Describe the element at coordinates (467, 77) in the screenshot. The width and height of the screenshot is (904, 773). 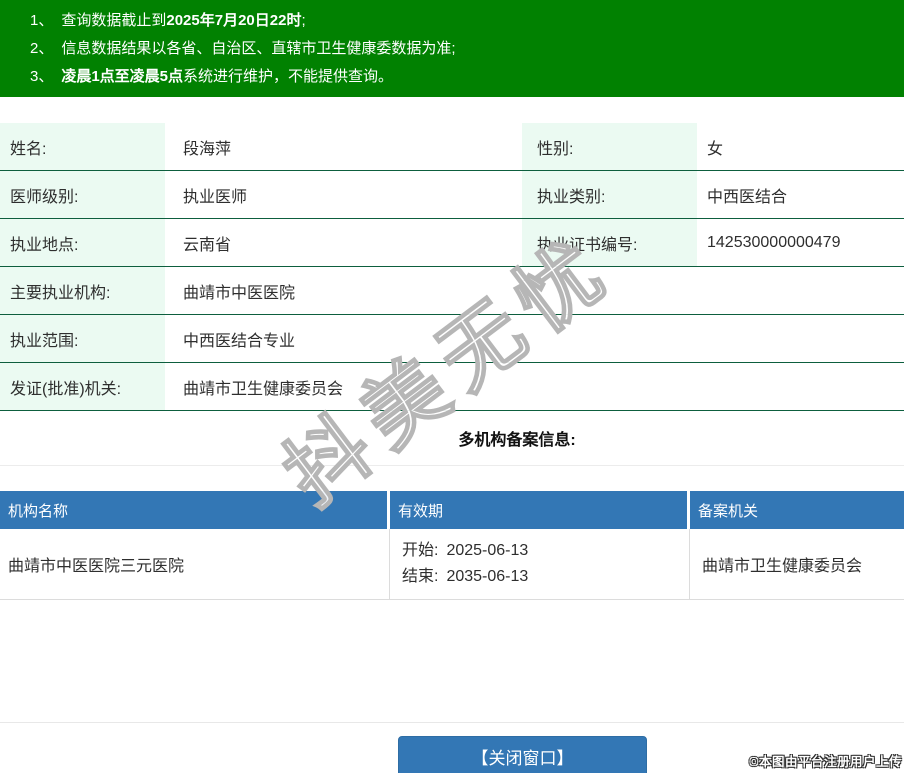
I see `notice-line-3: 3、 凌晨1点至凌晨5点系统进行维护，不能提供查询。` at that location.